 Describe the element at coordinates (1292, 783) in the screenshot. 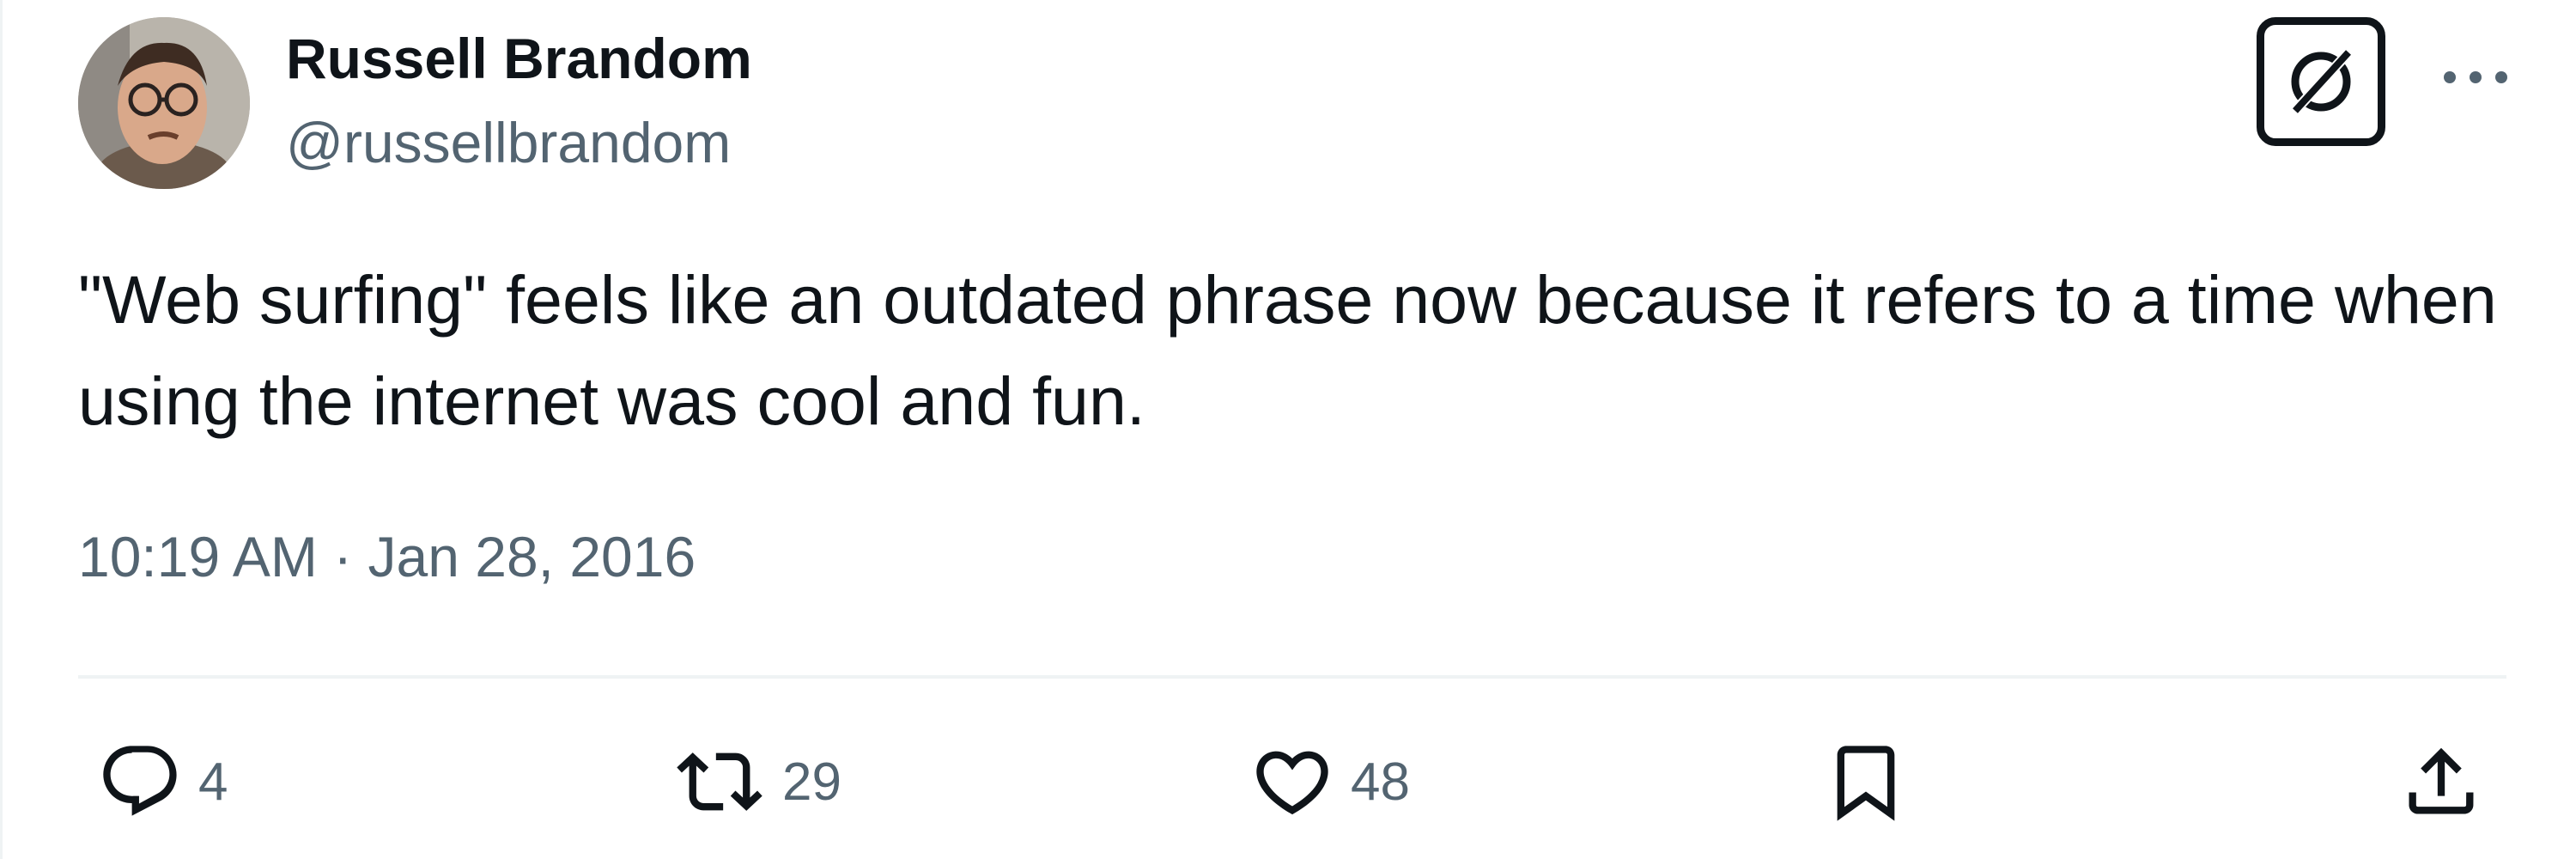

I see `heart-icon` at that location.